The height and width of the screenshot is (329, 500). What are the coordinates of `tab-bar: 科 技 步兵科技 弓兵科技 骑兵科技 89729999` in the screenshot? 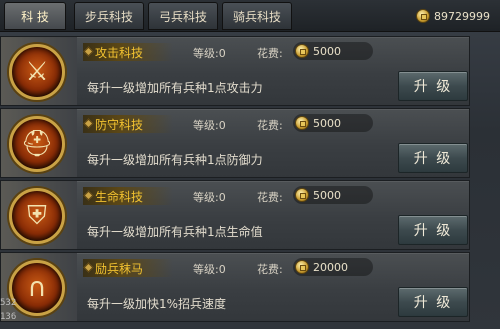 It's located at (250, 16).